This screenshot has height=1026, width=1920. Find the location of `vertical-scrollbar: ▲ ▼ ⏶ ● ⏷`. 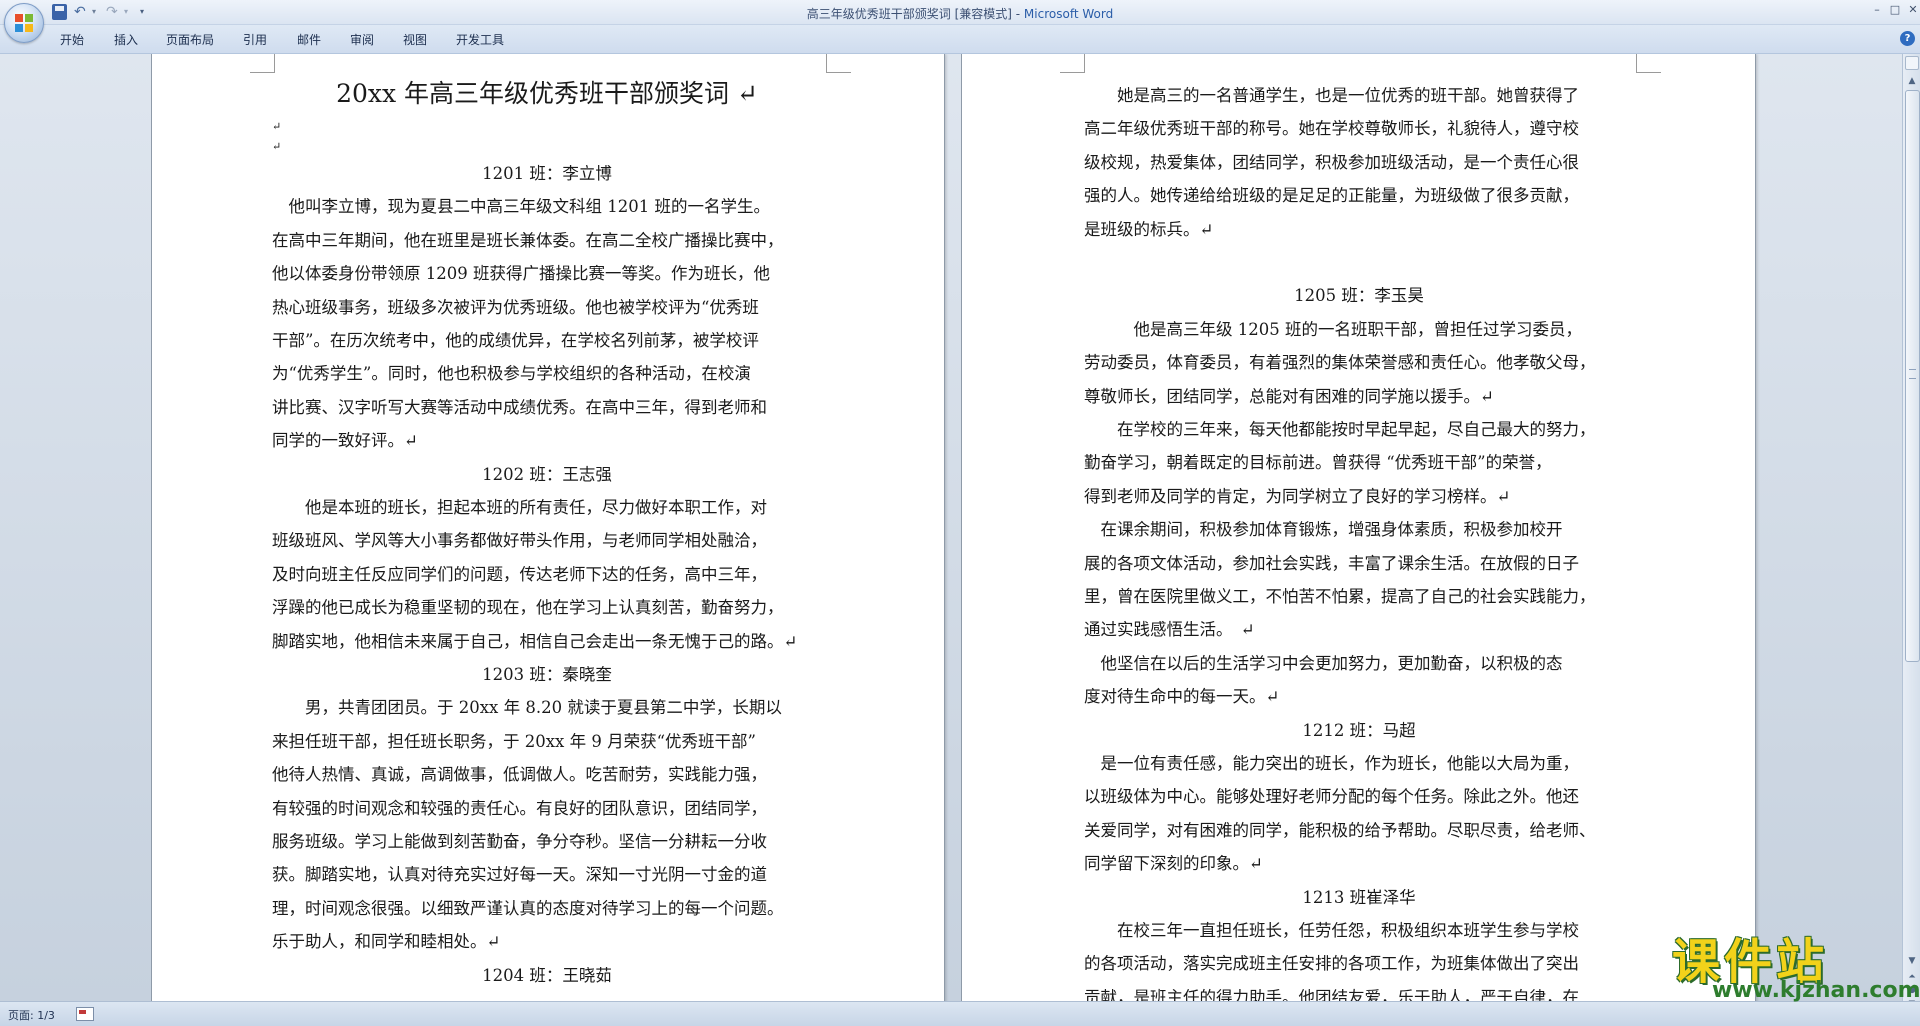

vertical-scrollbar: ▲ ▼ ⏶ ● ⏷ is located at coordinates (1911, 531).